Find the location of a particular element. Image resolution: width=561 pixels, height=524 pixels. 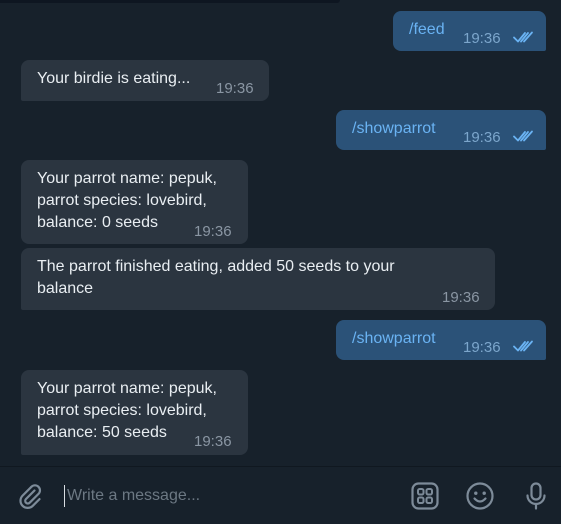

attach-icon is located at coordinates (30, 496).